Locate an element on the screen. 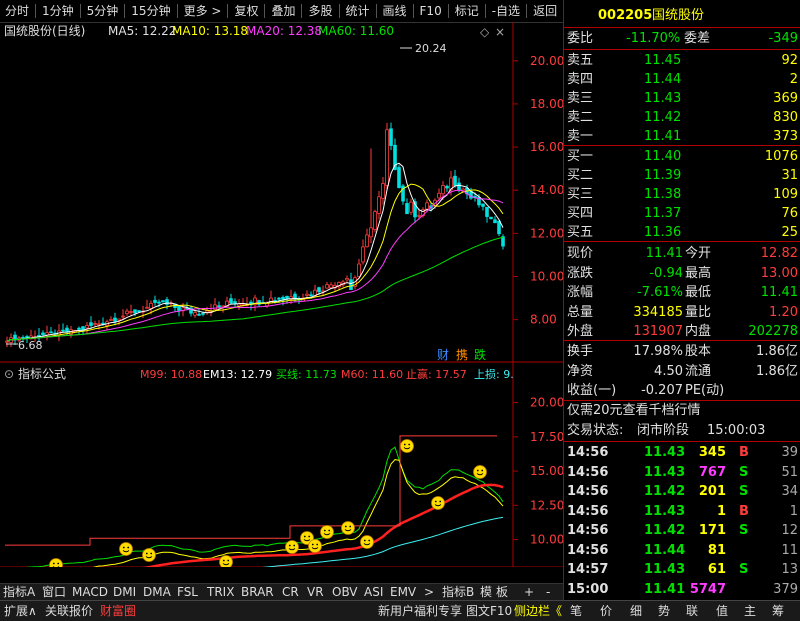 This screenshot has width=800, height=621. stat-label: 总量 is located at coordinates (580, 312).